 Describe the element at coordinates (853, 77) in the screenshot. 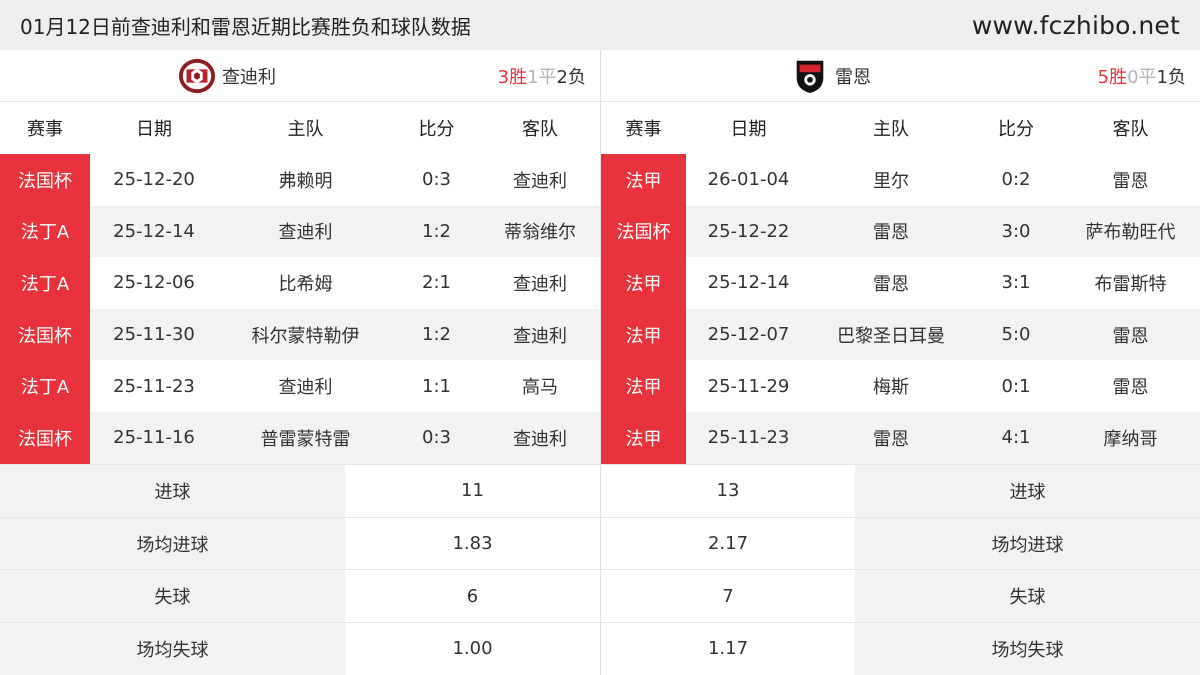

I see `right-team-name: 雷恩` at that location.